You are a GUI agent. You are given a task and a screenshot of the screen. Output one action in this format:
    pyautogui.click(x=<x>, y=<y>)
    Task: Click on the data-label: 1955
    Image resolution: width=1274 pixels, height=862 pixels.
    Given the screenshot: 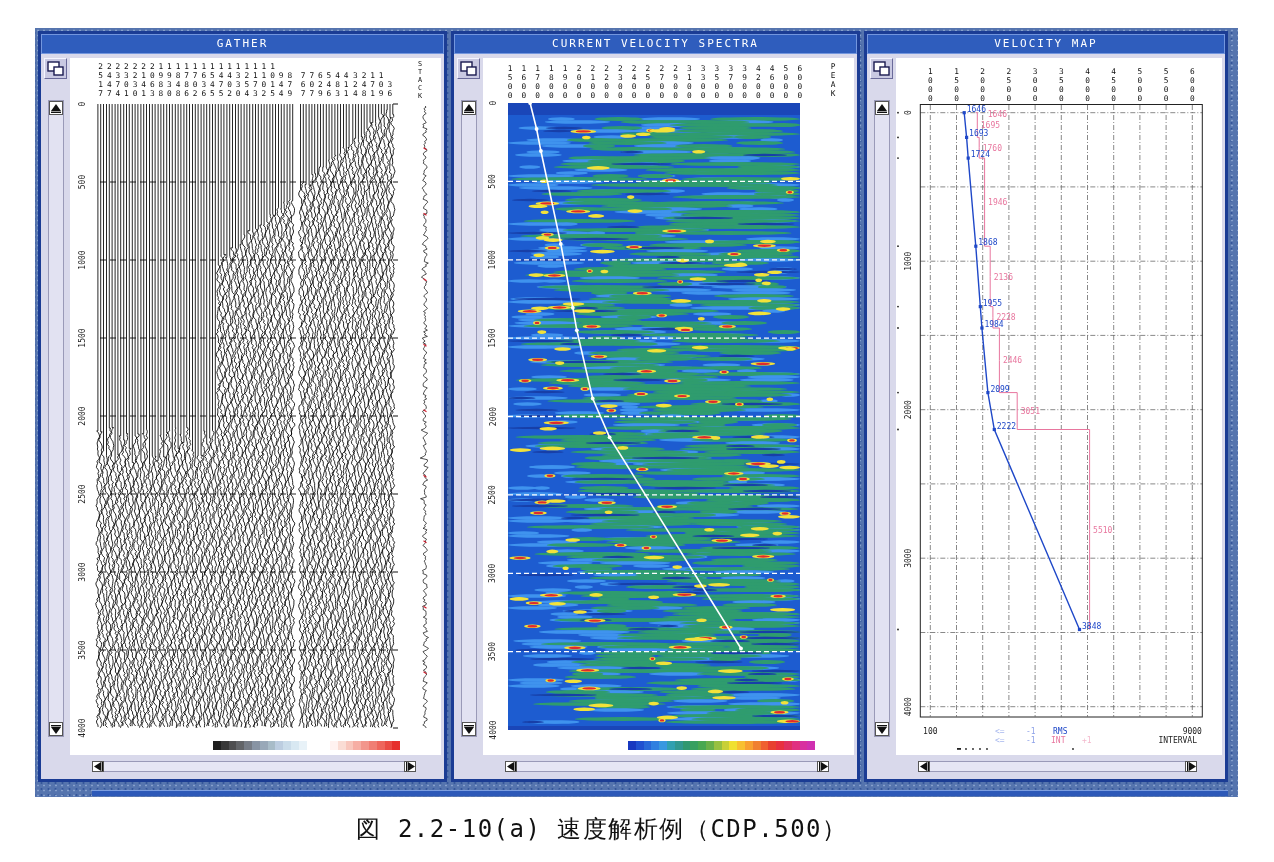 What is the action you would take?
    pyautogui.click(x=992, y=303)
    